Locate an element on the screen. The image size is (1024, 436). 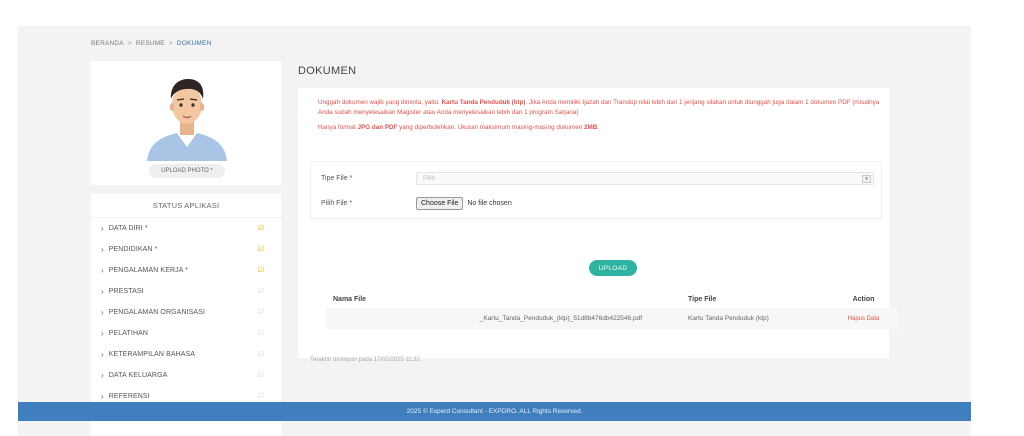
status-item-pengalaman-organisasi: › PENGALAMAN ORGANISASI ☑ is located at coordinates (186, 312).